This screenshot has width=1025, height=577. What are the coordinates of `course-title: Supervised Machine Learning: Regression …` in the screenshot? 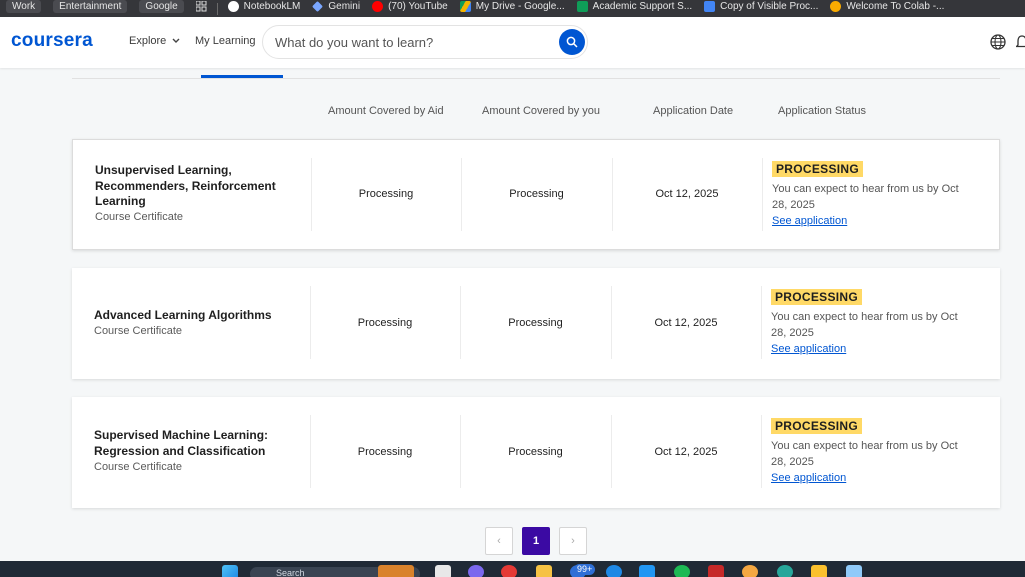 It's located at (181, 443).